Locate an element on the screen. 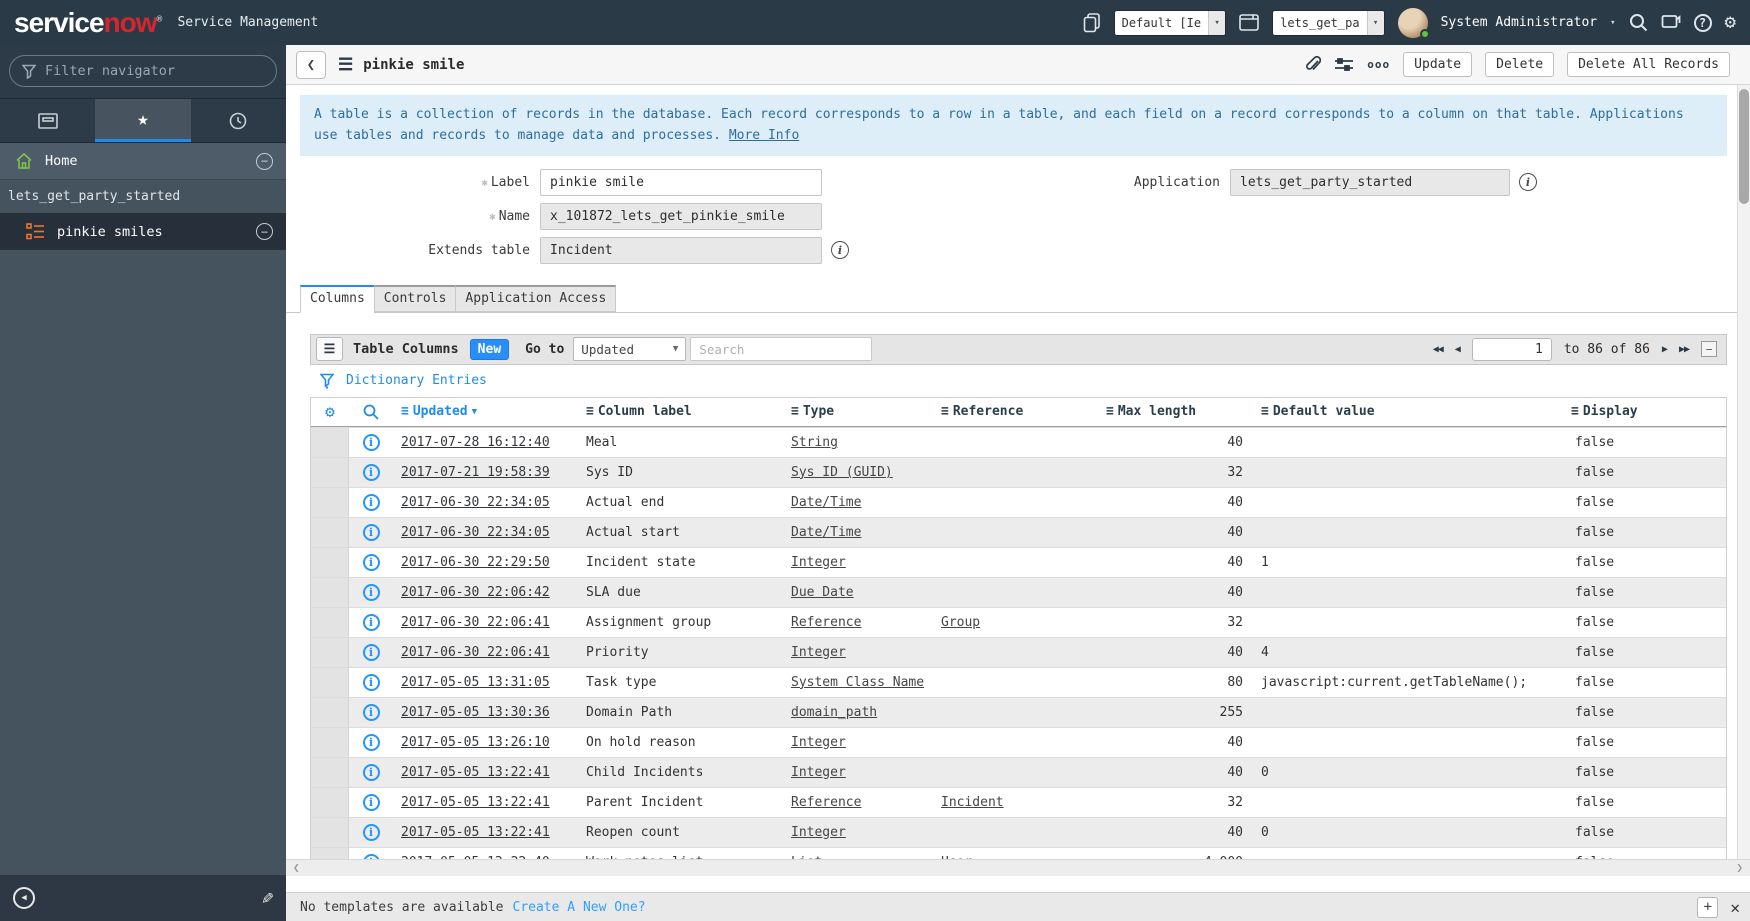 Image resolution: width=1750 pixels, height=921 pixels. column-header-column-label: ≡ Column label is located at coordinates (680, 411).